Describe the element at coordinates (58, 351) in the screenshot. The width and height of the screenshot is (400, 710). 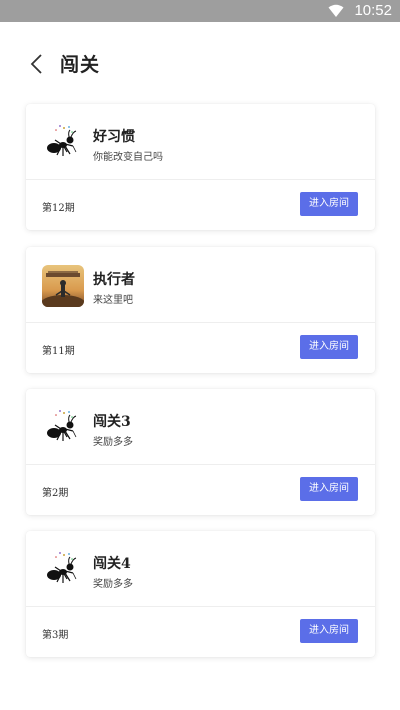
I see `room-period: 第11期` at that location.